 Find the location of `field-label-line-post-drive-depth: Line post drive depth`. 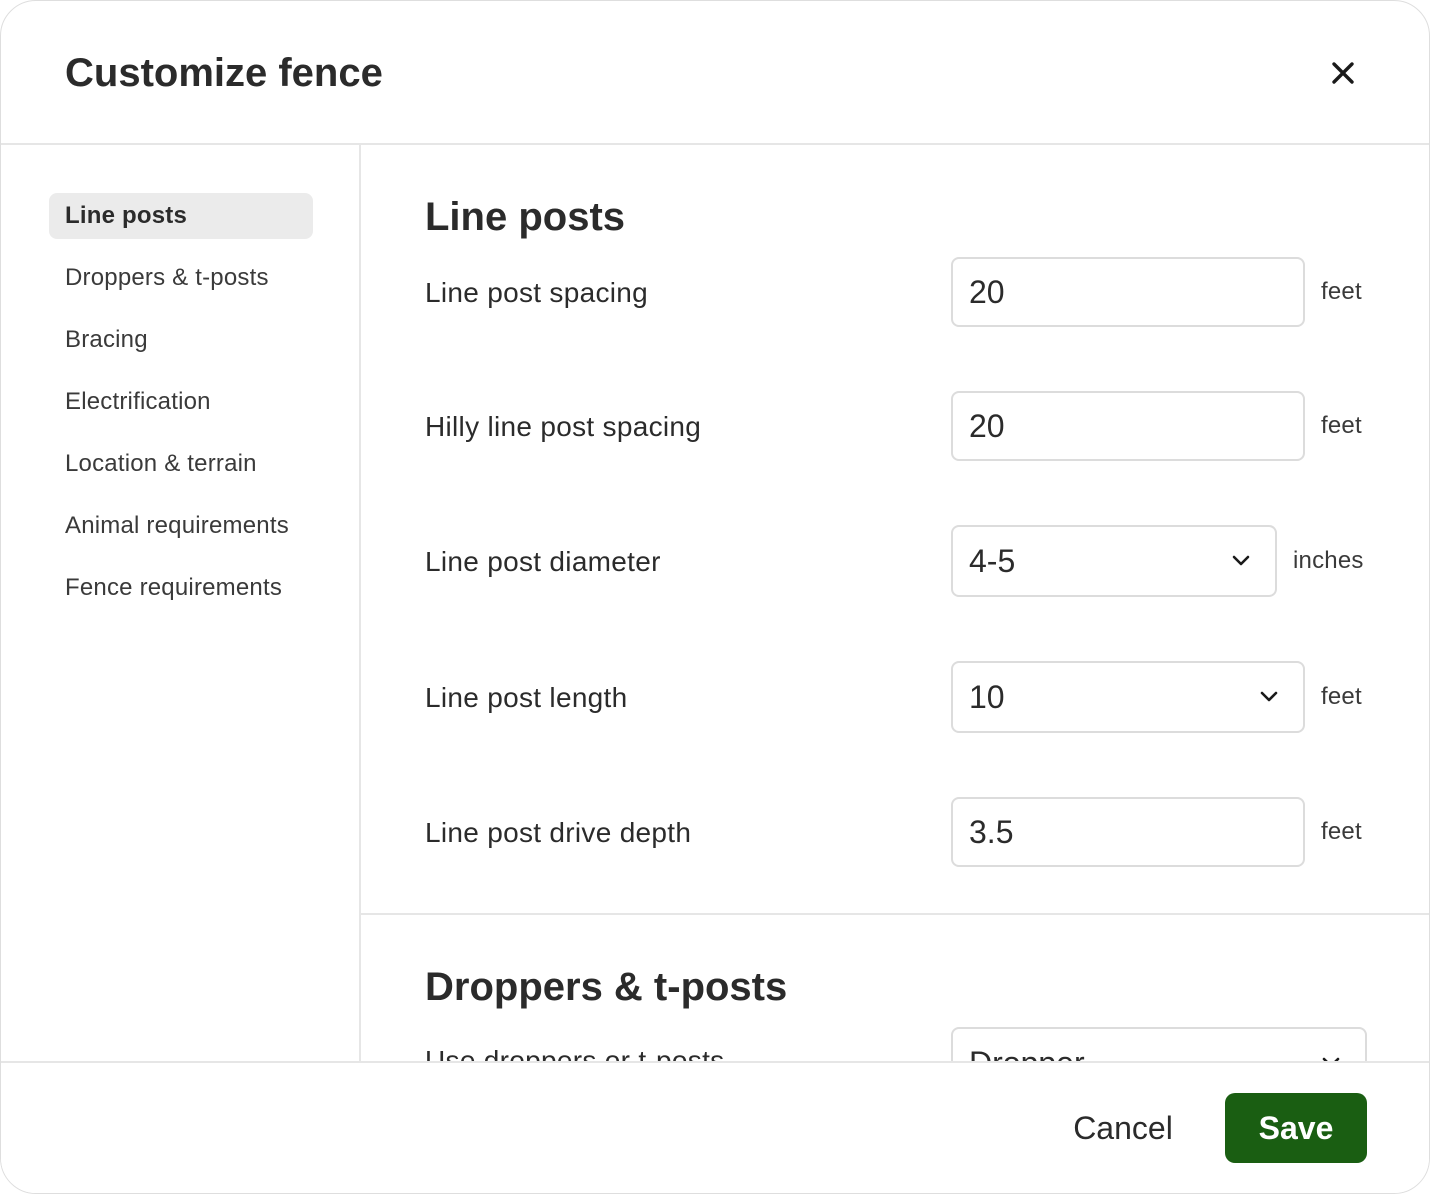

field-label-line-post-drive-depth: Line post drive depth is located at coordinates (558, 832).